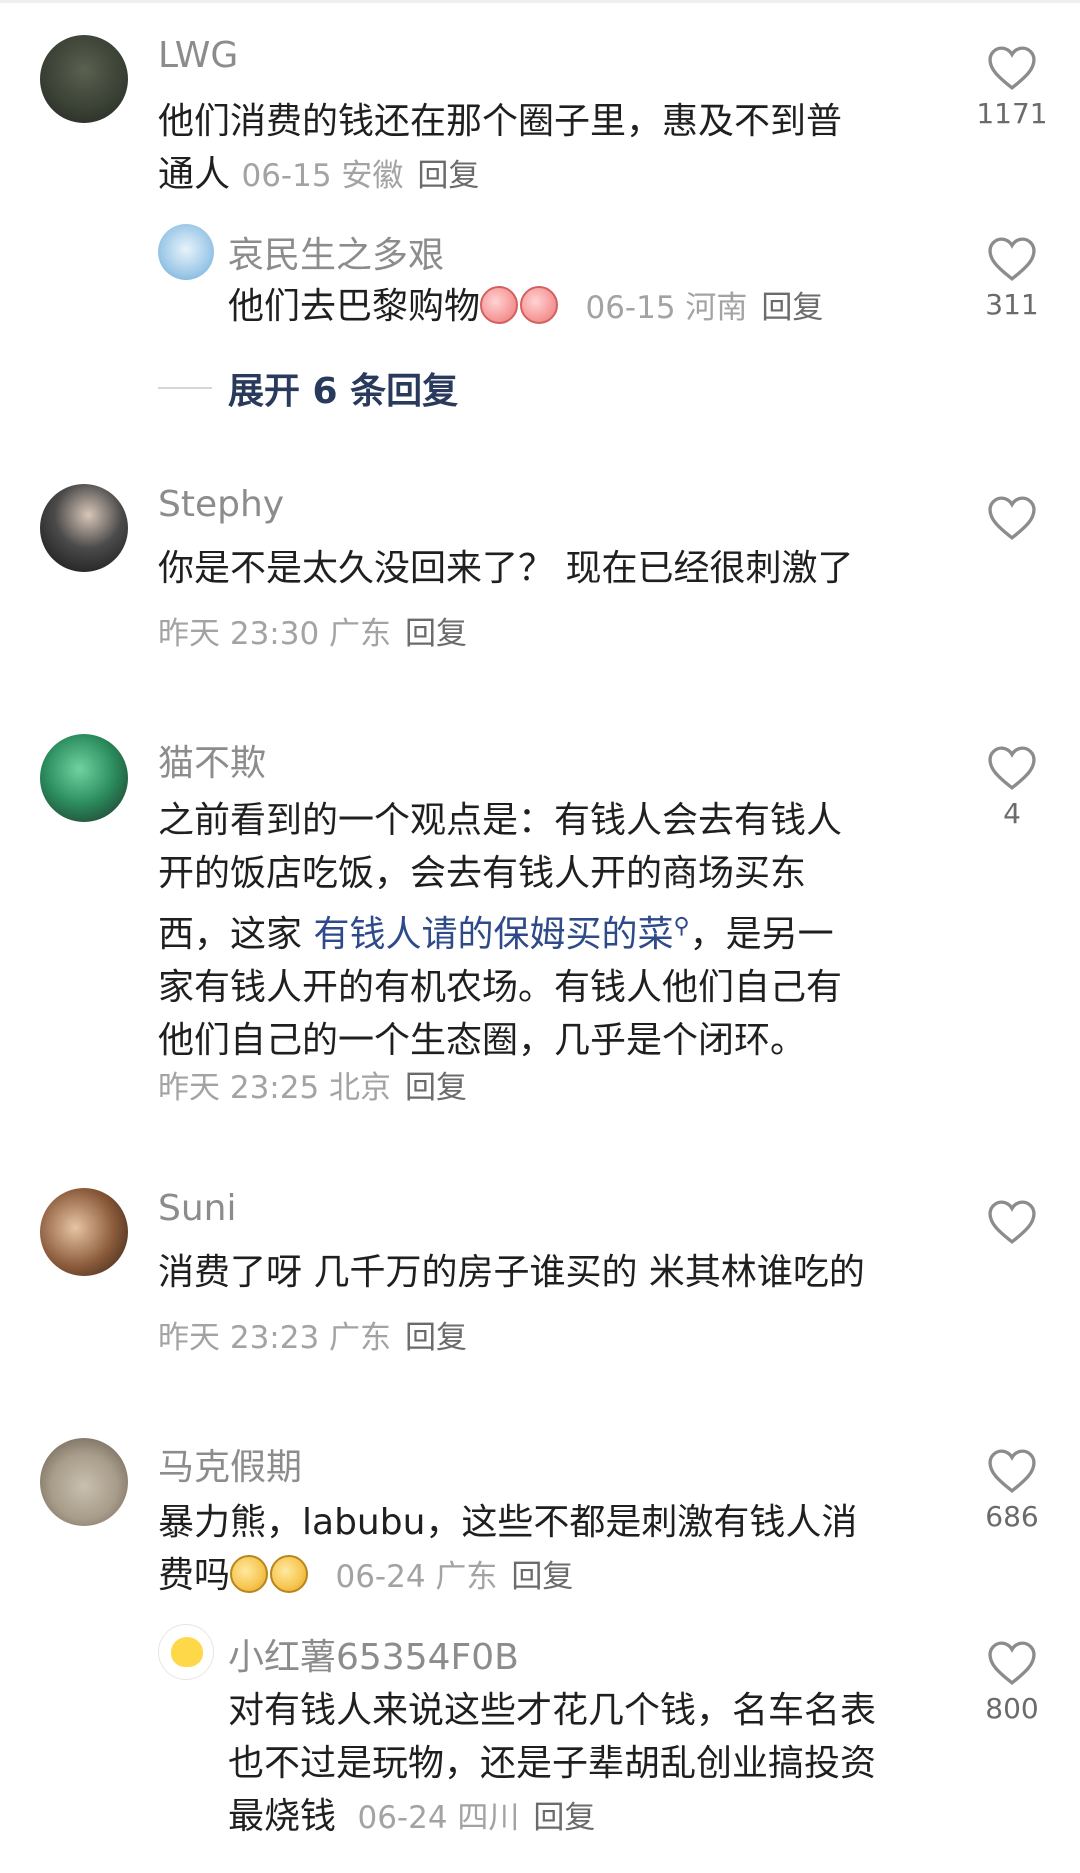 This screenshot has width=1080, height=1873. Describe the element at coordinates (313, 1338) in the screenshot. I see `comment-meta: 昨天 23:23 广东 回复` at that location.